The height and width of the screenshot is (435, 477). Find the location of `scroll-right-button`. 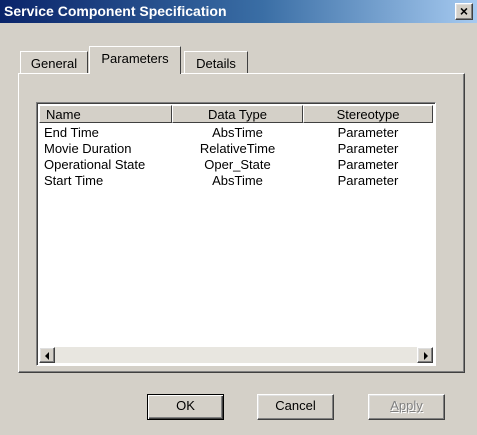

scroll-right-button is located at coordinates (425, 355).